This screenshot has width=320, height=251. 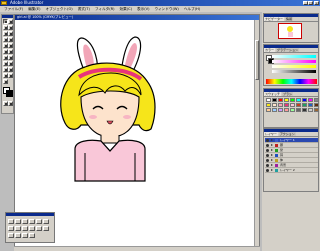 I want to click on pathfinder-intersect-button, so click(x=25, y=235).